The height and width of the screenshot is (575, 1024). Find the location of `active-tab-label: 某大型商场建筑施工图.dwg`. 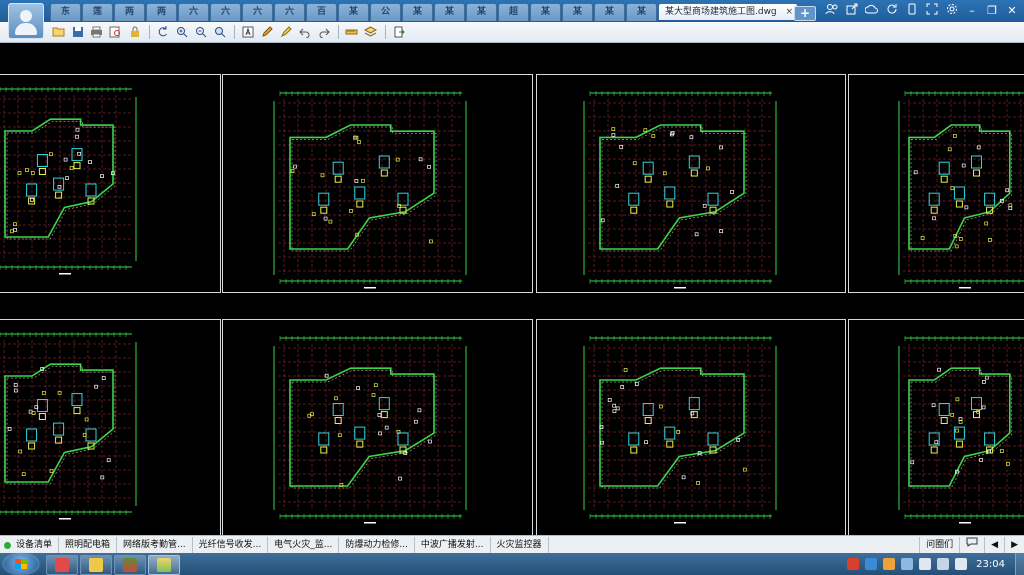

active-tab-label: 某大型商场建筑施工图.dwg is located at coordinates (721, 12).